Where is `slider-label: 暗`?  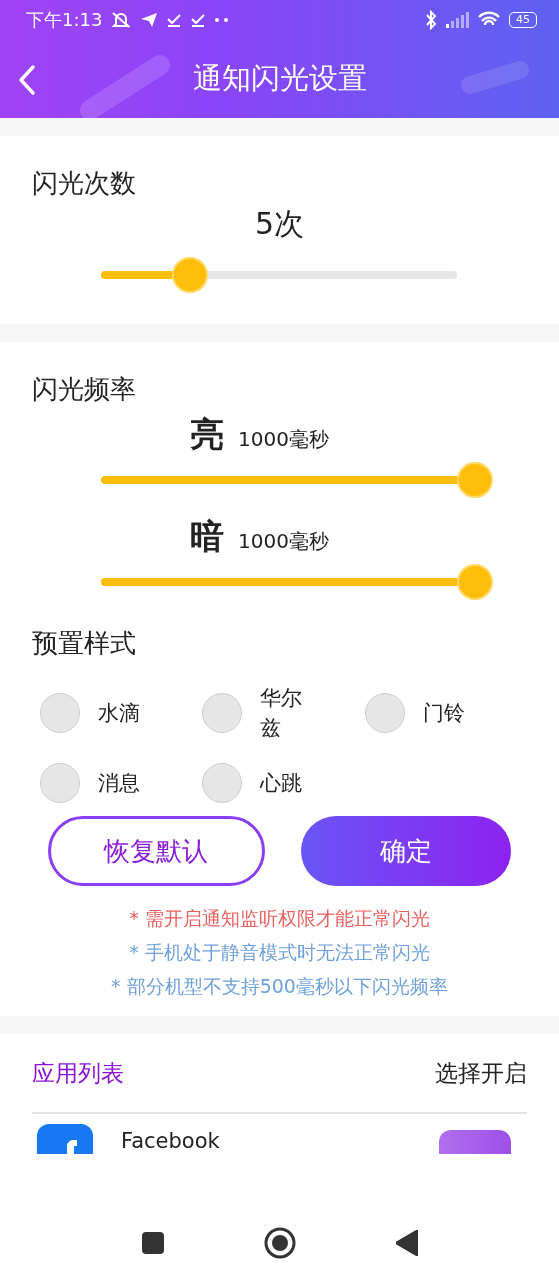
slider-label: 暗 is located at coordinates (207, 536).